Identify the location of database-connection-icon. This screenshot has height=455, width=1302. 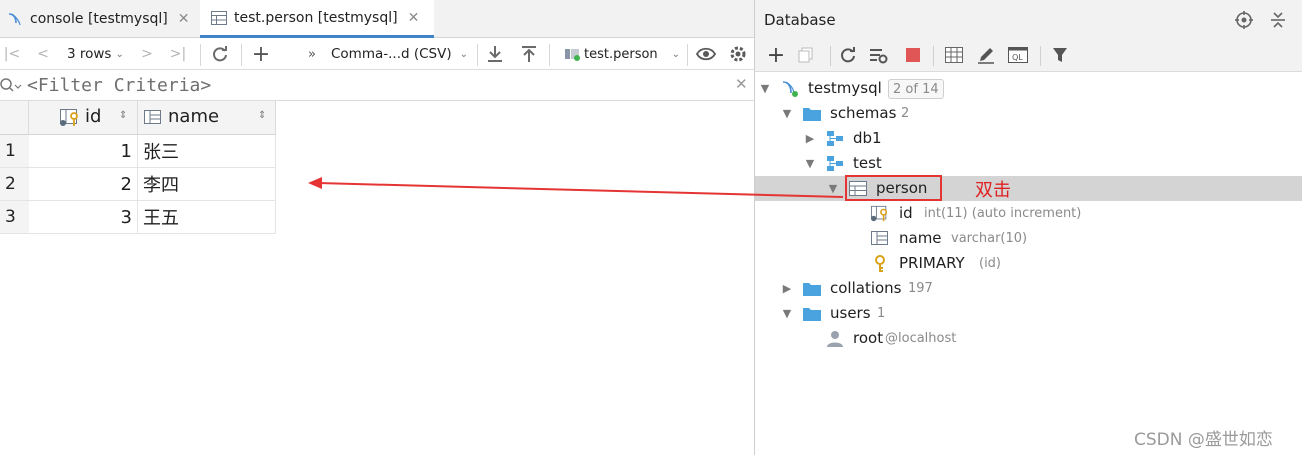
(790, 88).